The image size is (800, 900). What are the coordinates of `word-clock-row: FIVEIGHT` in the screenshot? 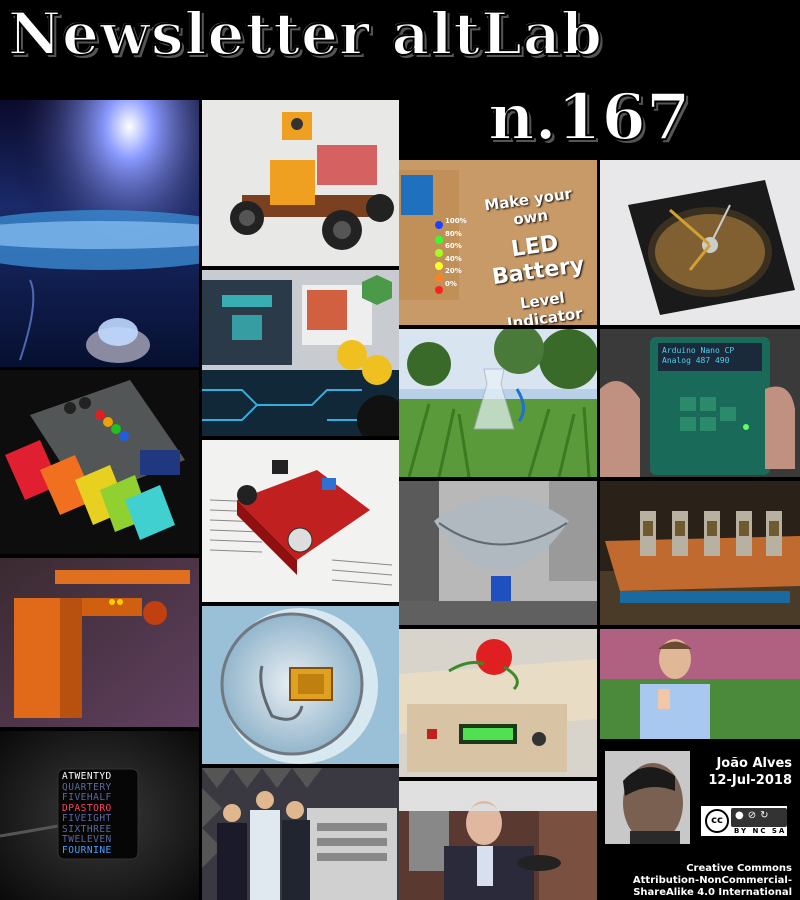 It's located at (87, 818).